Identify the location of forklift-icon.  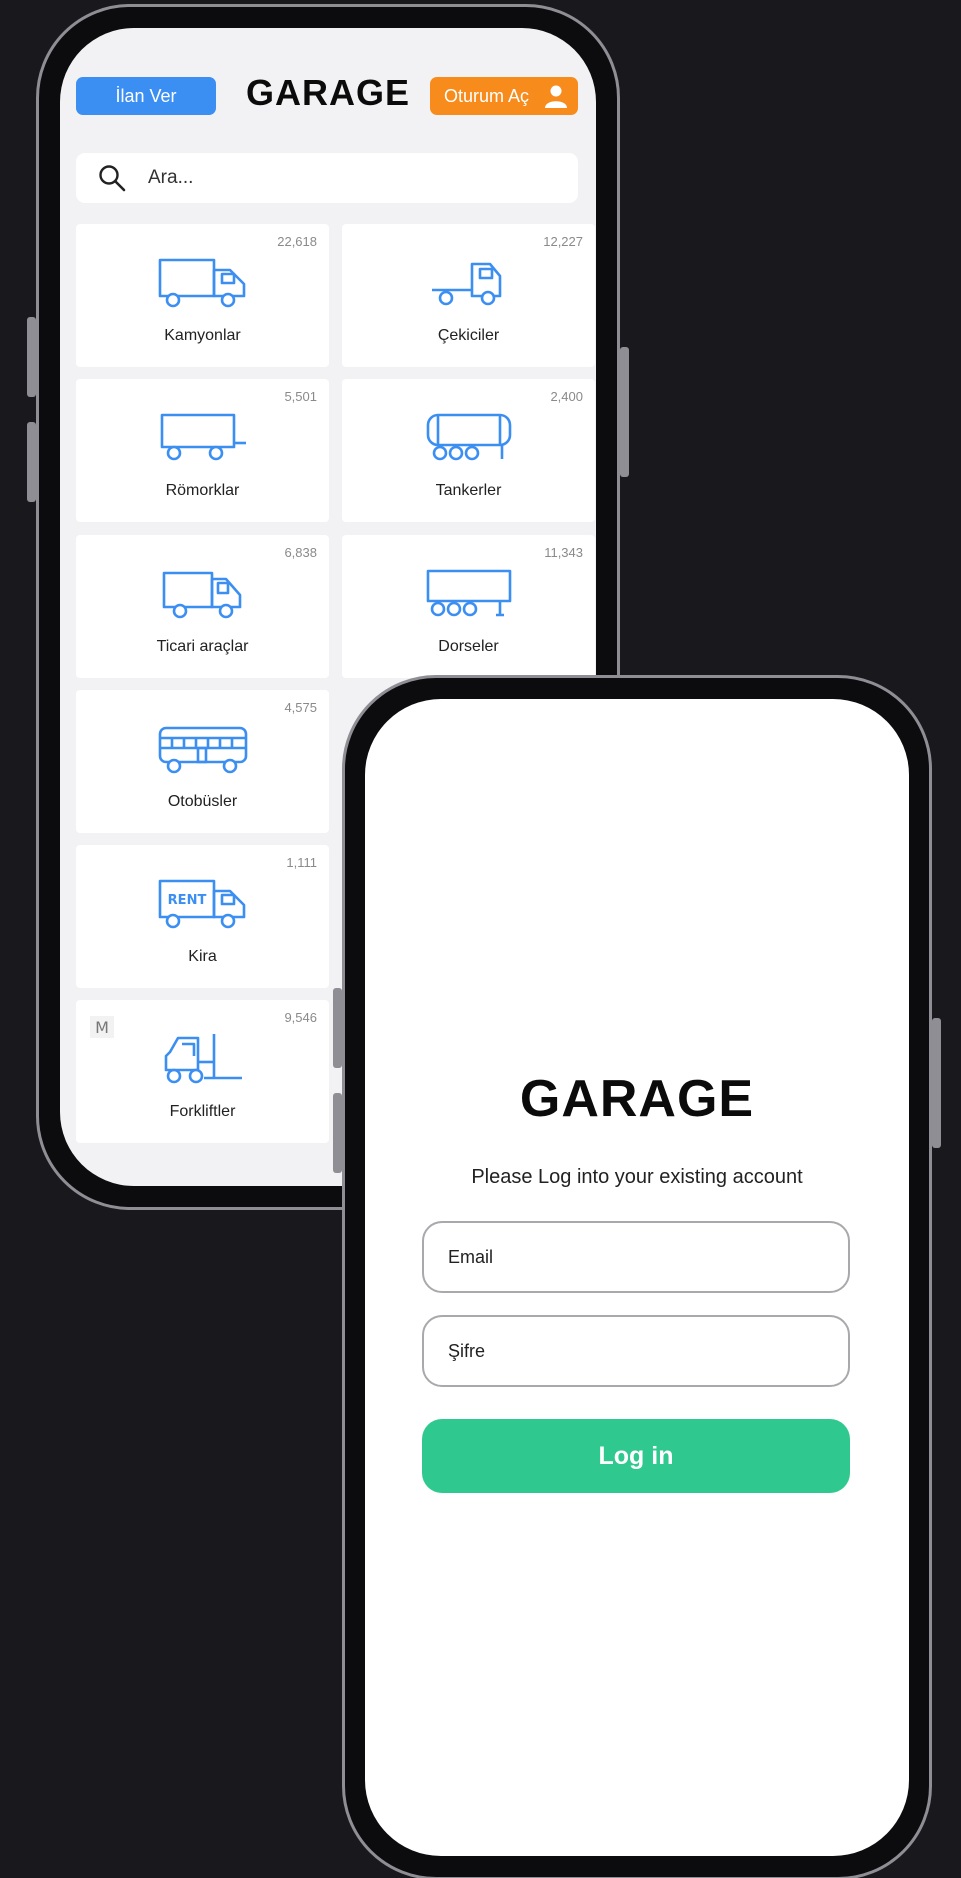
(203, 1059).